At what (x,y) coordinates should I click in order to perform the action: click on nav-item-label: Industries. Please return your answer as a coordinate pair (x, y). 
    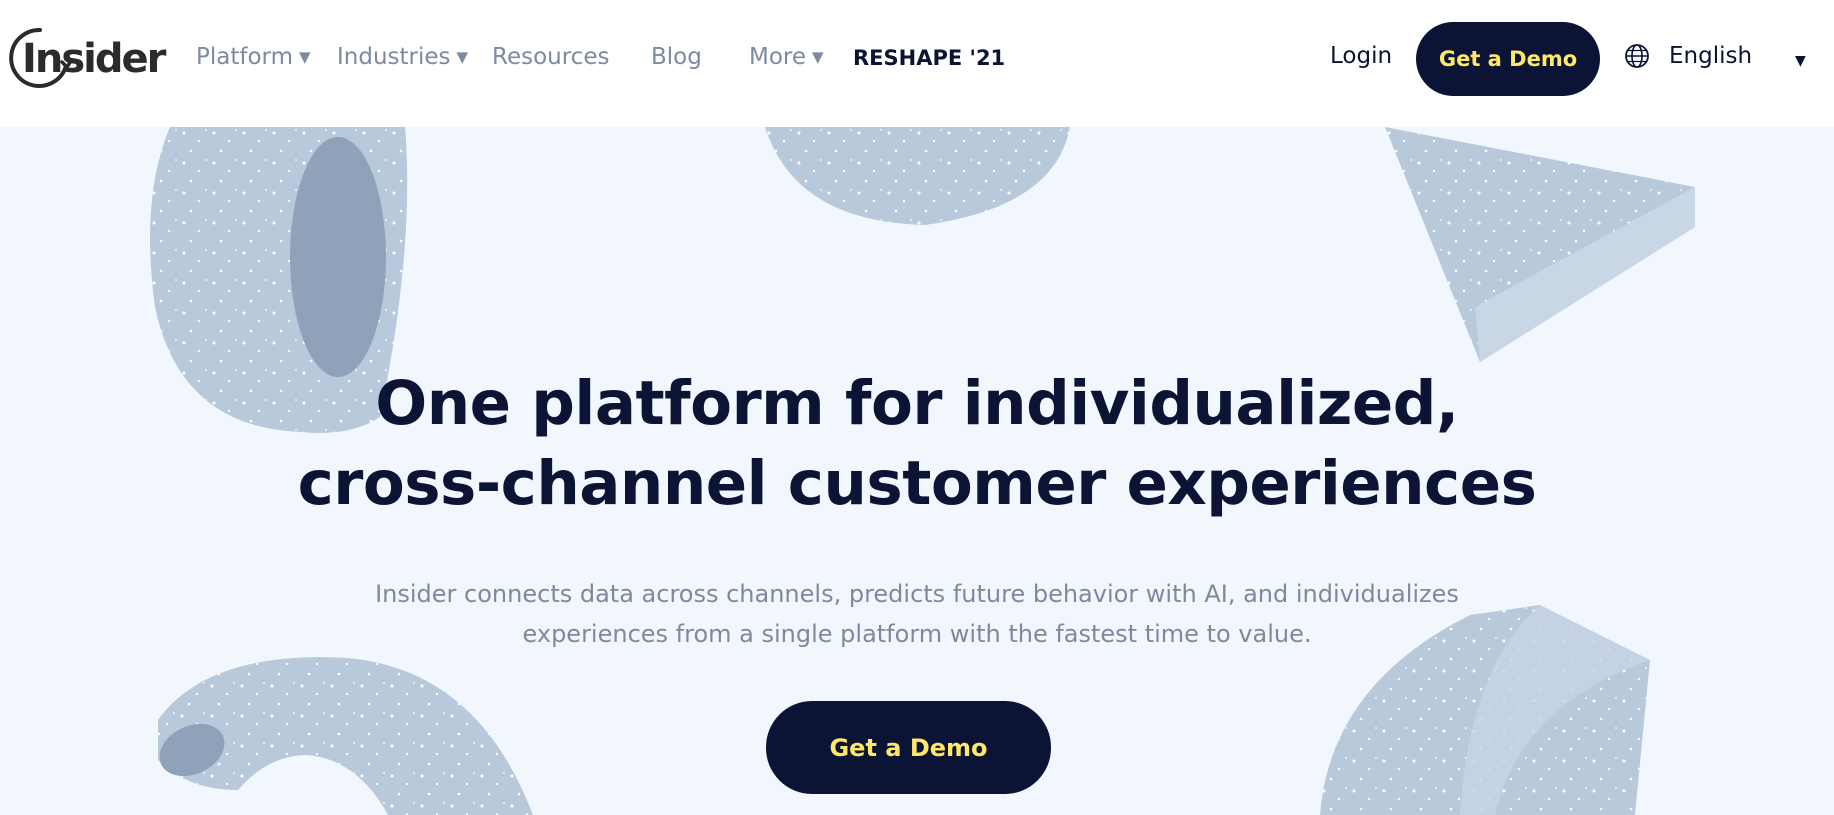
    Looking at the image, I should click on (394, 57).